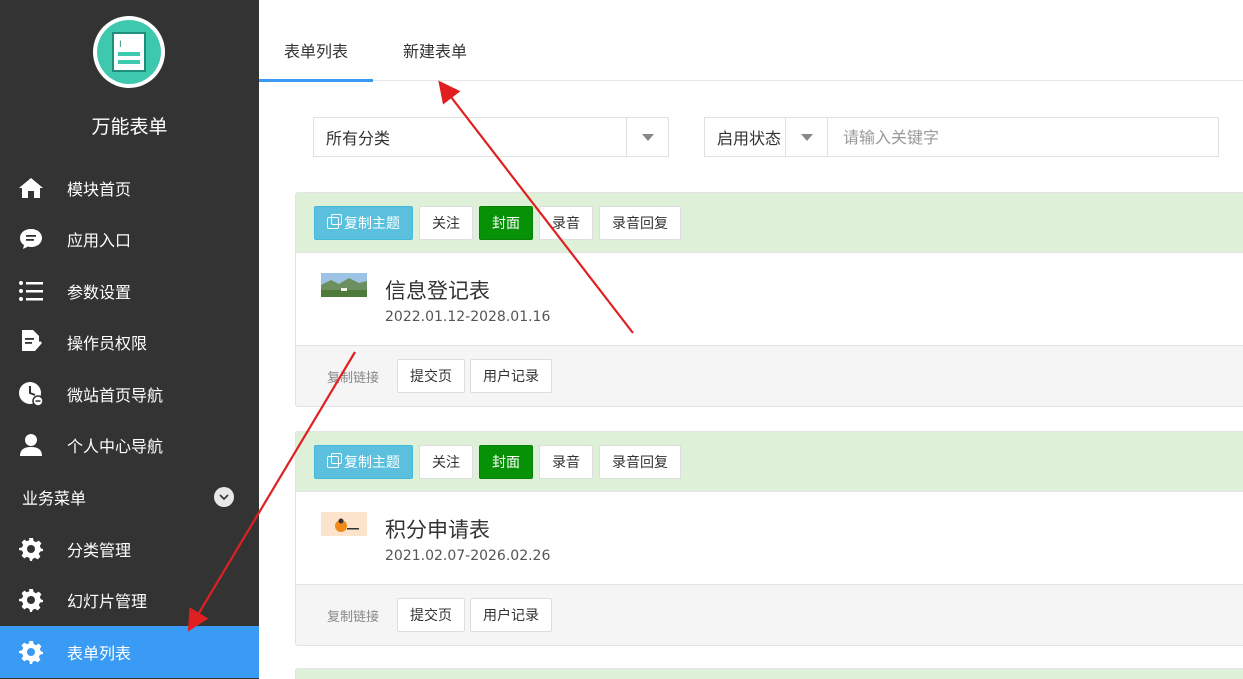 This screenshot has width=1243, height=679. I want to click on sidebar-item-form-list: 表单列表, so click(129, 652).